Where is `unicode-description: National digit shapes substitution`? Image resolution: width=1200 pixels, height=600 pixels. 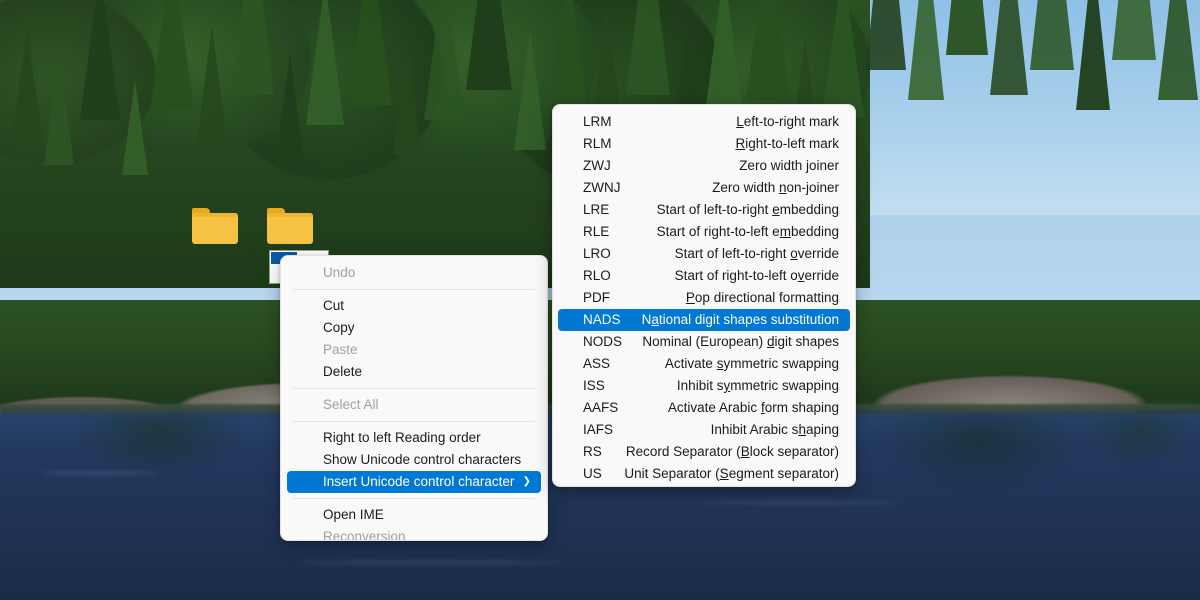 unicode-description: National digit shapes substitution is located at coordinates (740, 319).